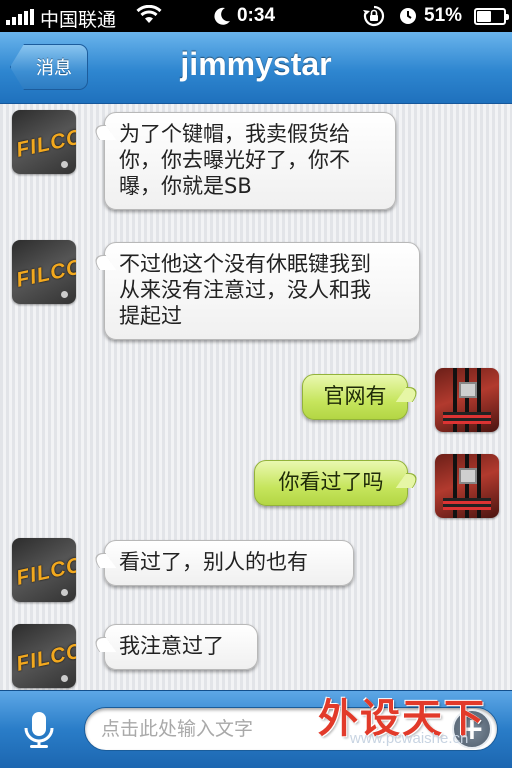  What do you see at coordinates (49, 67) in the screenshot?
I see `back-button: 消息` at bounding box center [49, 67].